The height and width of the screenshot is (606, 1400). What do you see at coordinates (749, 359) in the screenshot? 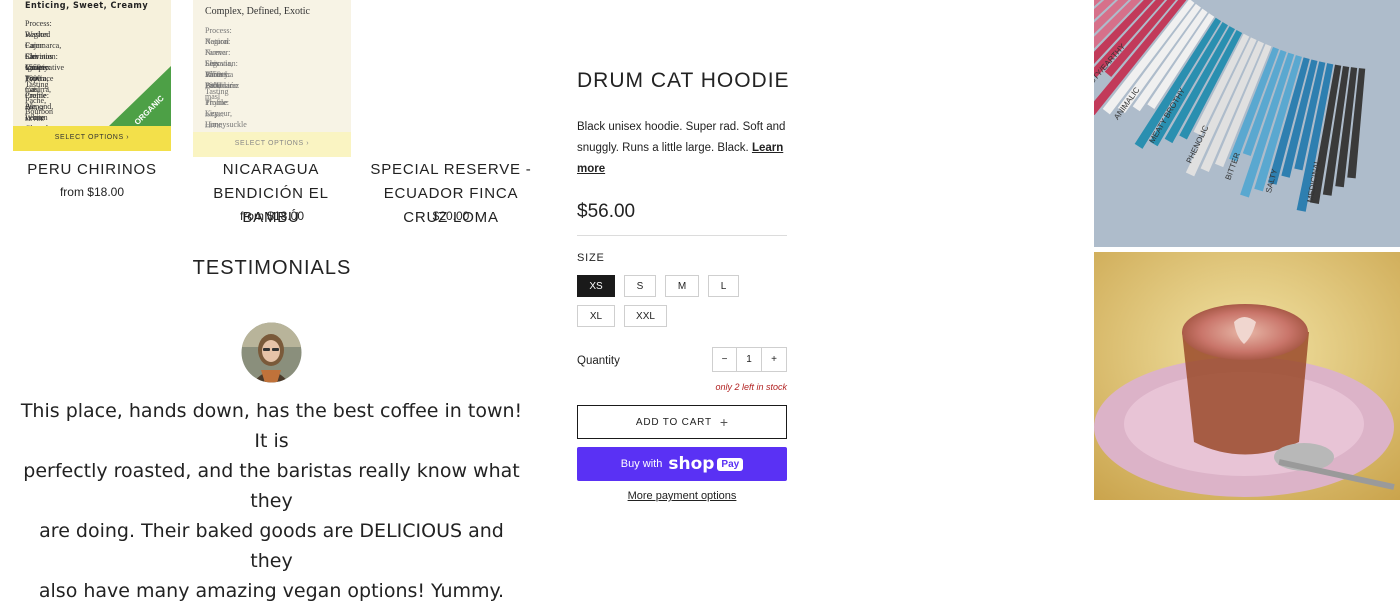
I see `quantity-input: 1` at bounding box center [749, 359].